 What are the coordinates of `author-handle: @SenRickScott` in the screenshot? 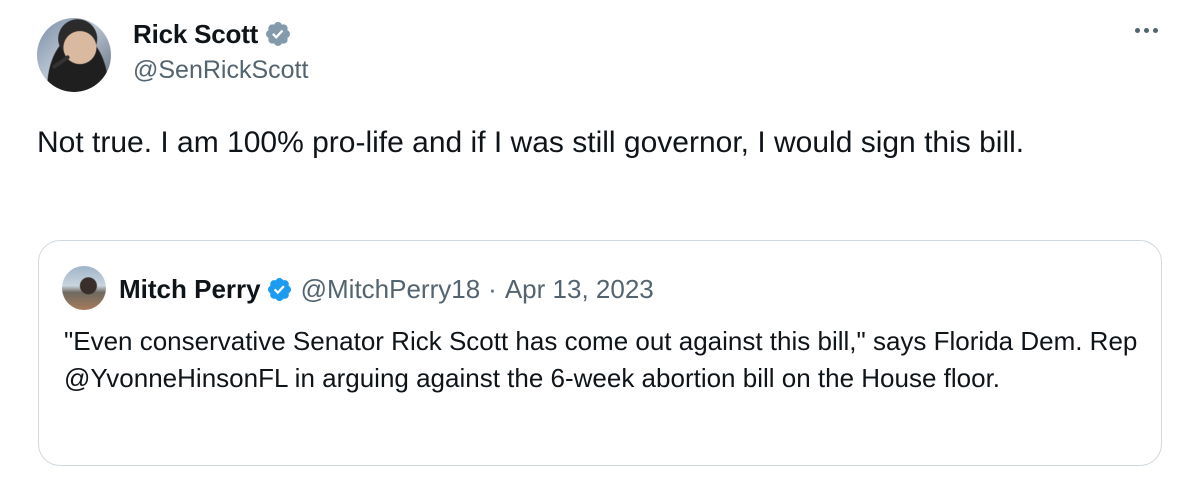 It's located at (220, 70).